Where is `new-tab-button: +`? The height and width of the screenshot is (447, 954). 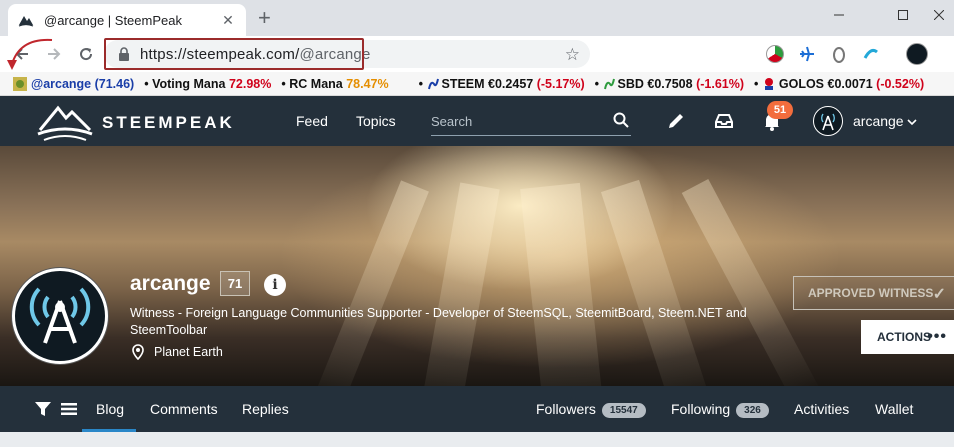 new-tab-button: + is located at coordinates (264, 18).